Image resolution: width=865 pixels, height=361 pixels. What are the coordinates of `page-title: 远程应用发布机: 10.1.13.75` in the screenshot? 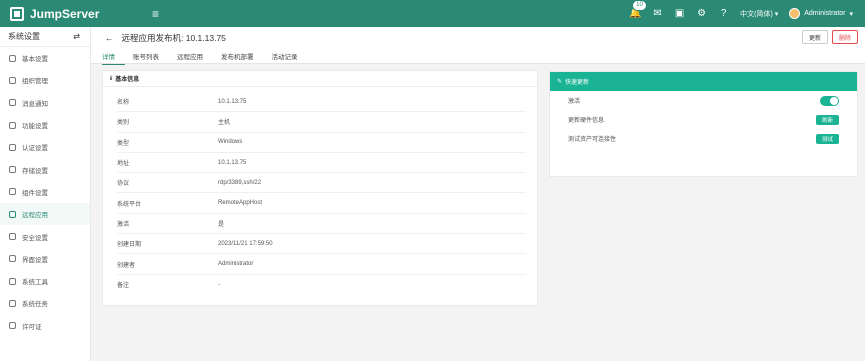 It's located at (173, 38).